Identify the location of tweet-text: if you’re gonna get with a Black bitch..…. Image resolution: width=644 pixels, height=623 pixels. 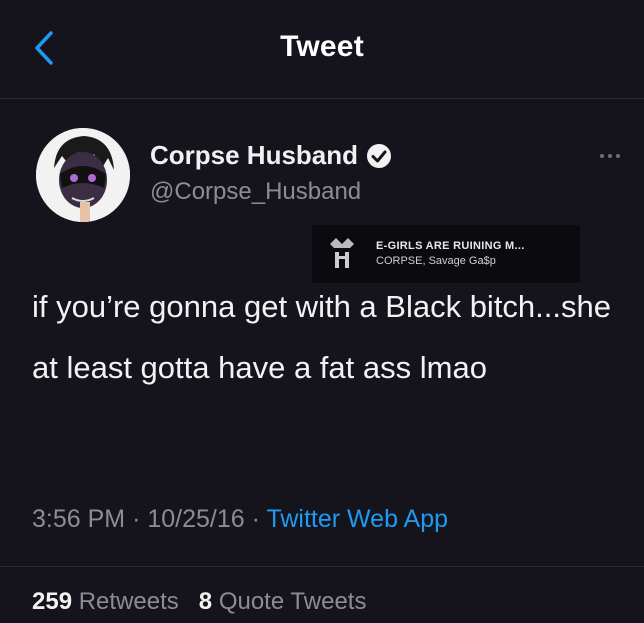
(321, 337).